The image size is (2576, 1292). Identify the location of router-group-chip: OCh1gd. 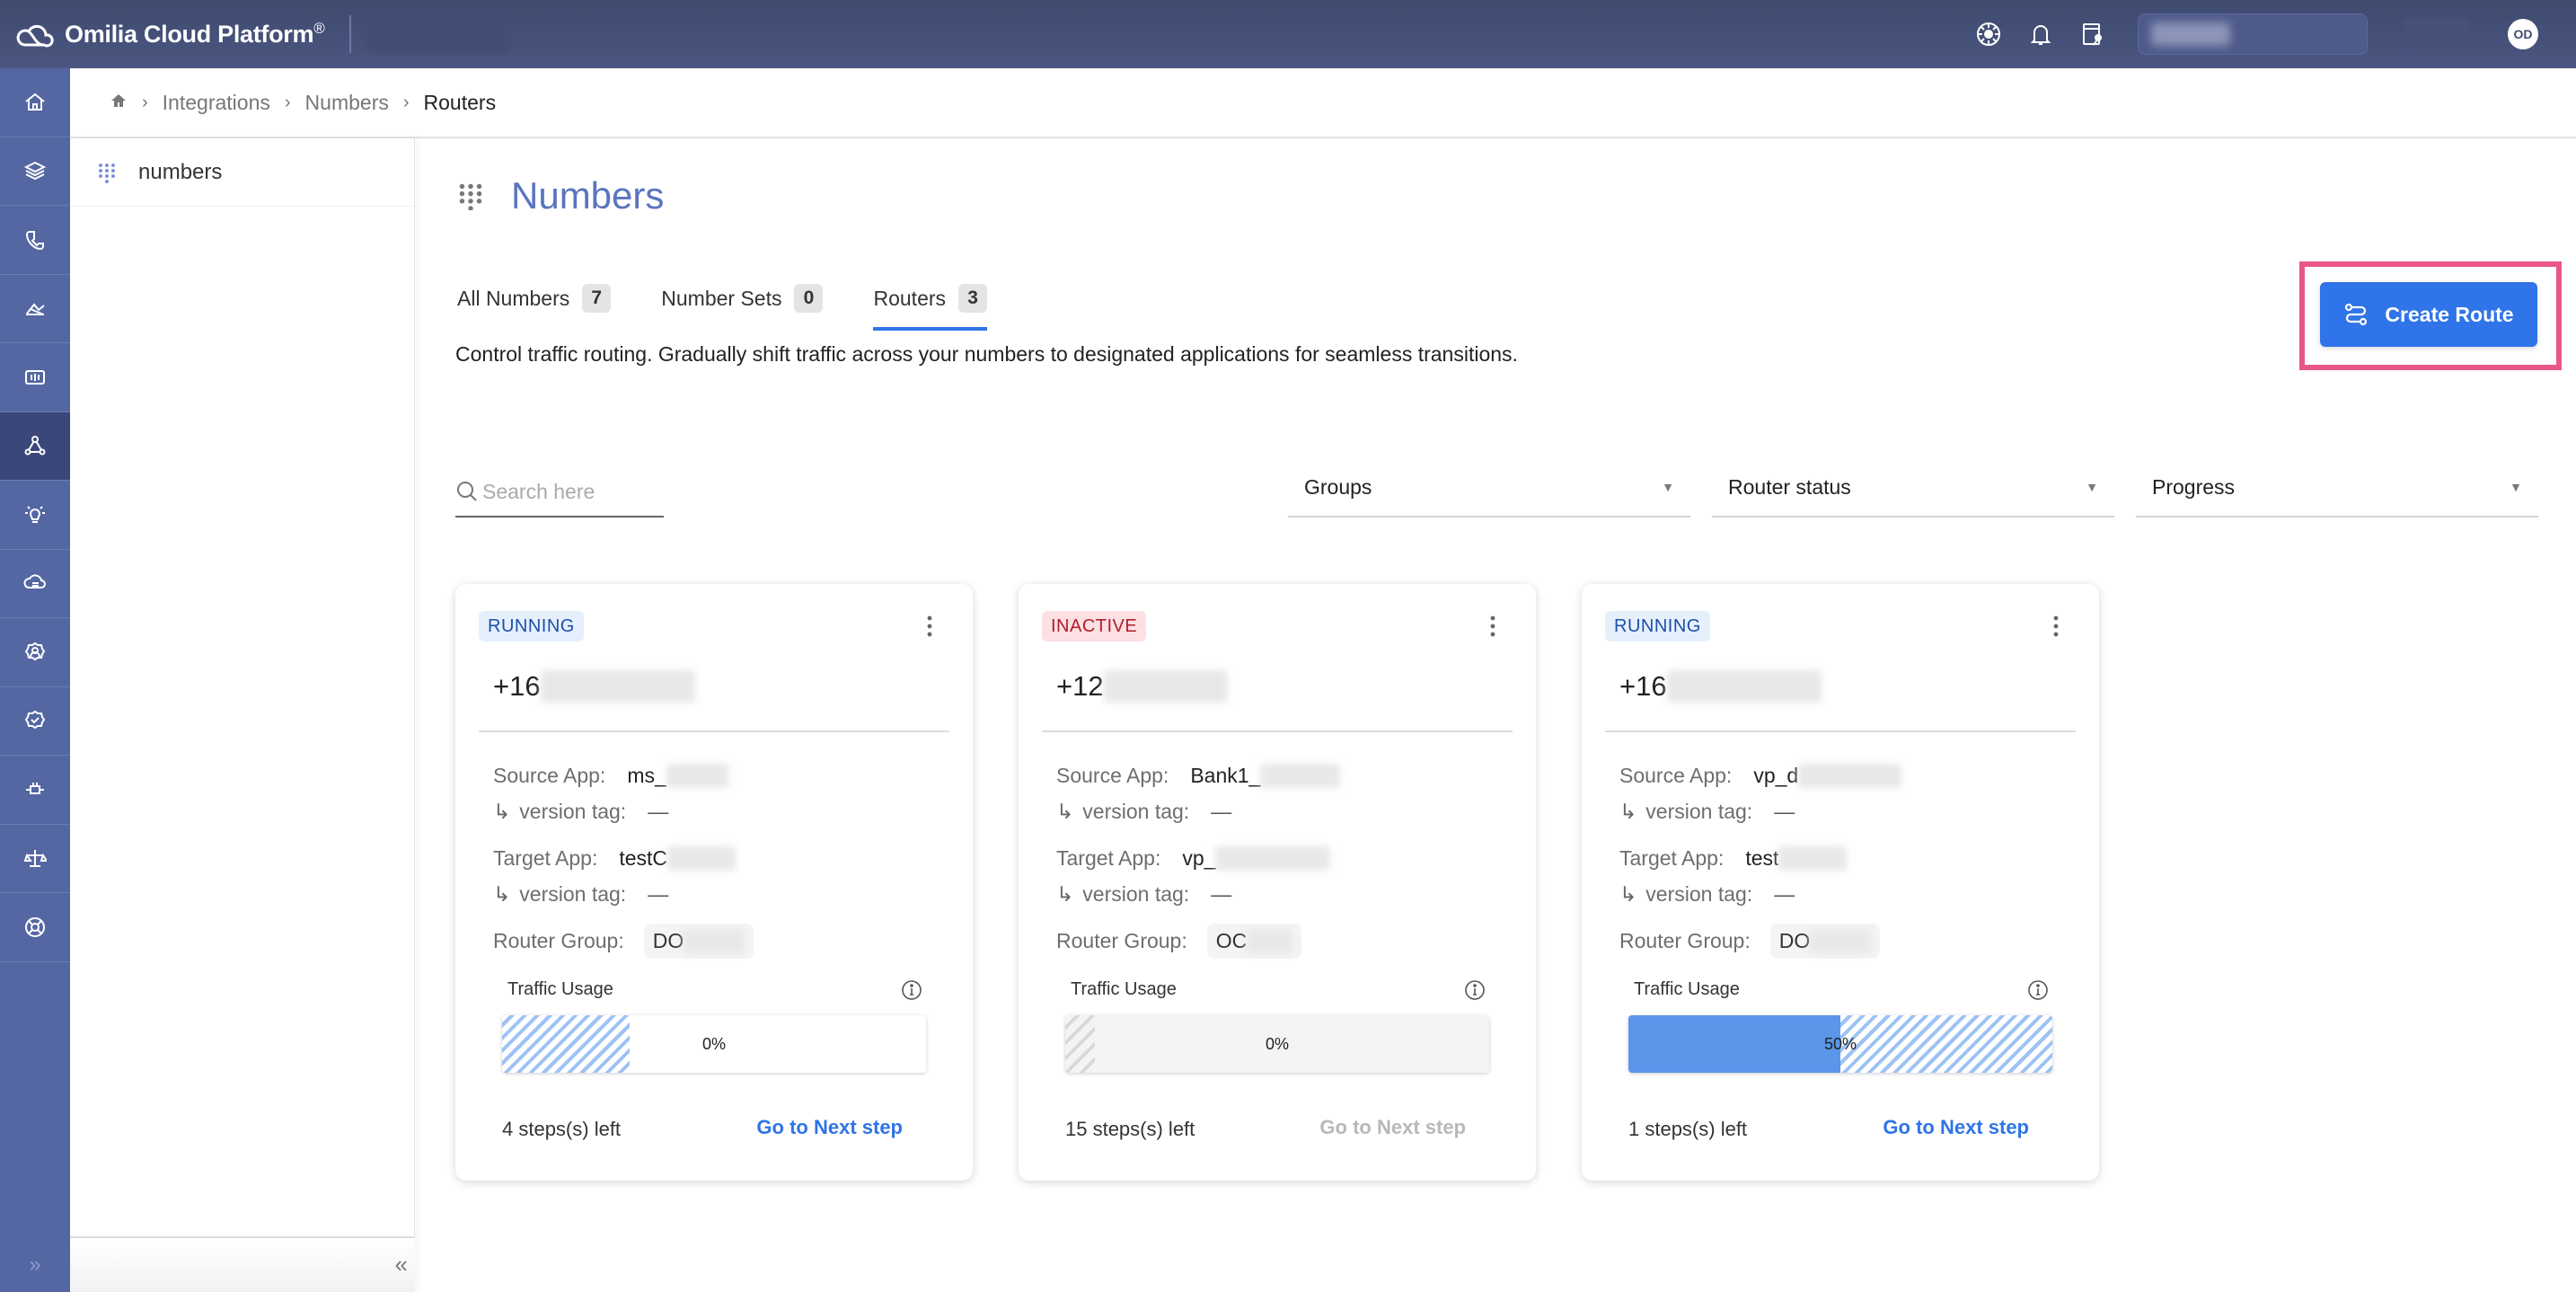
(1254, 941).